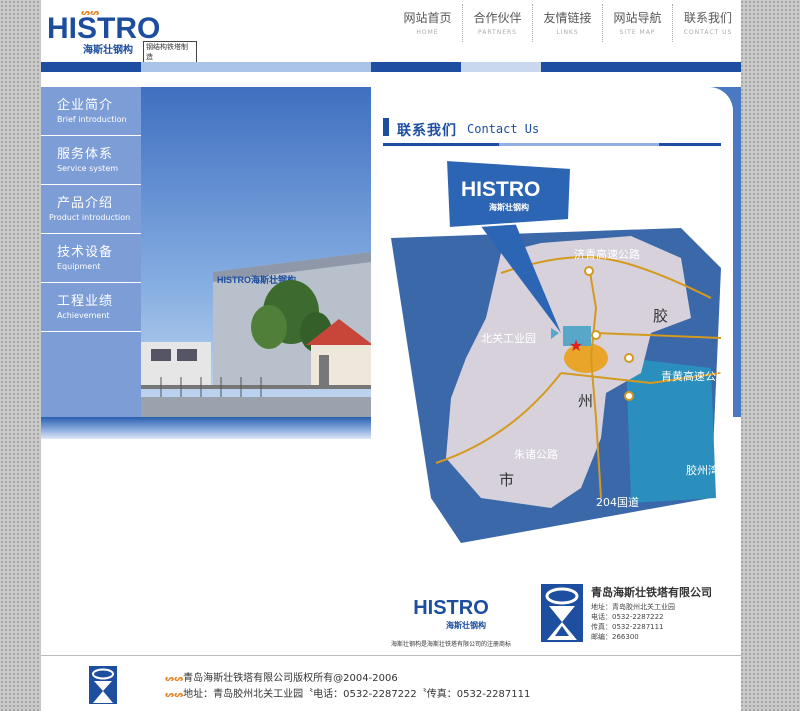 Image resolution: width=800 pixels, height=711 pixels. I want to click on site-logo: ᔕᔕ HISTRO 海斯壮钢构 钢结构铁塔制造, so click(122, 35).